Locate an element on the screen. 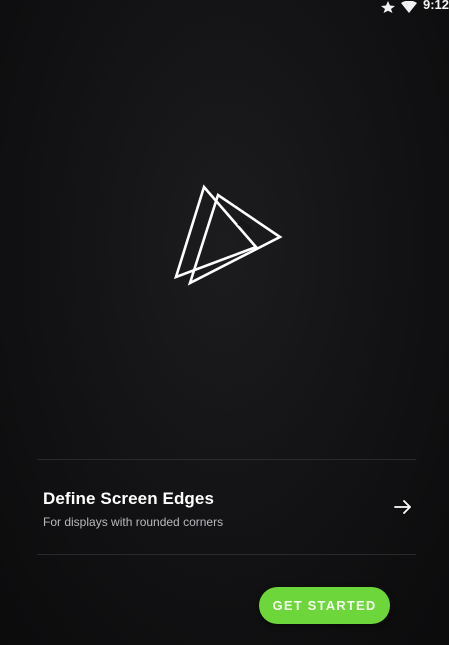  status-time: 9:12 is located at coordinates (436, 6).